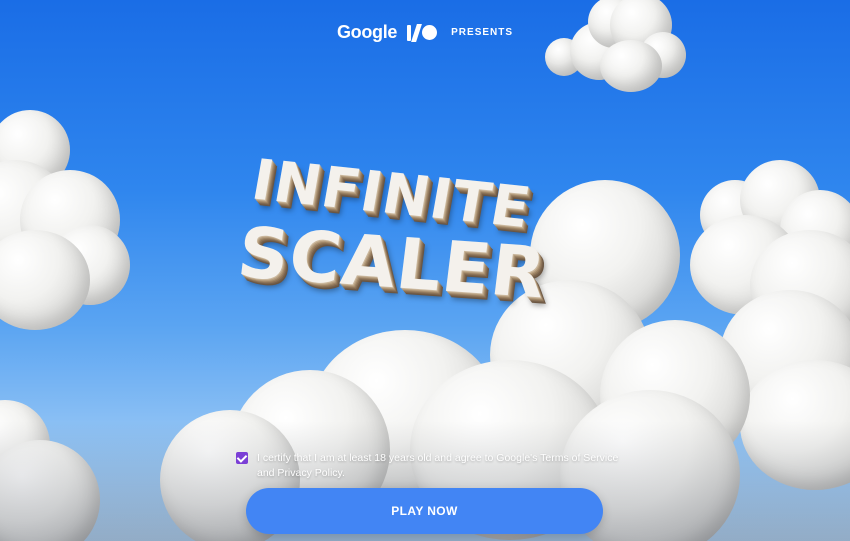  I want to click on consent-checkbox, so click(242, 458).